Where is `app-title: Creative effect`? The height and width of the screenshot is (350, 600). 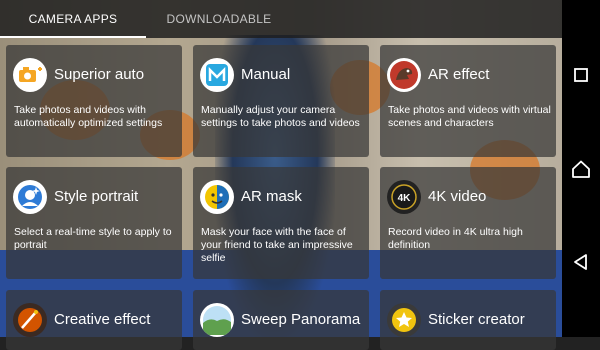
app-title: Creative effect is located at coordinates (102, 319).